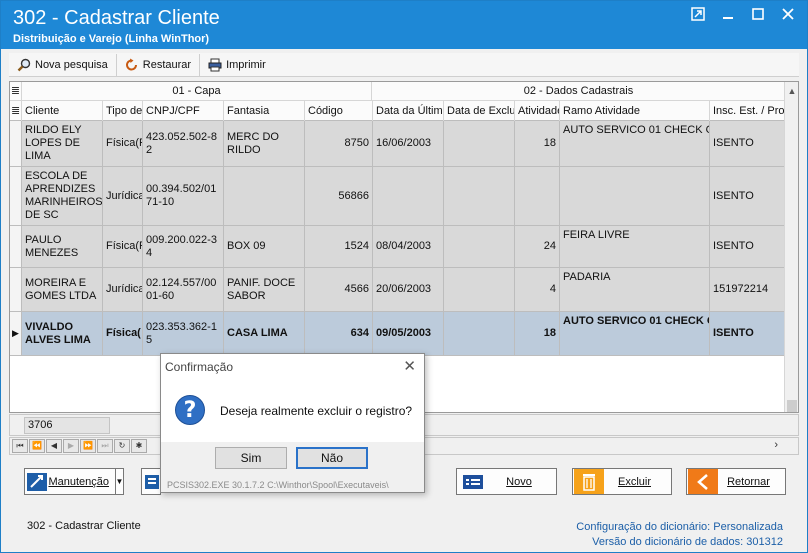 This screenshot has width=808, height=553. What do you see at coordinates (791, 91) in the screenshot?
I see `scroll-up-icon: ▲` at bounding box center [791, 91].